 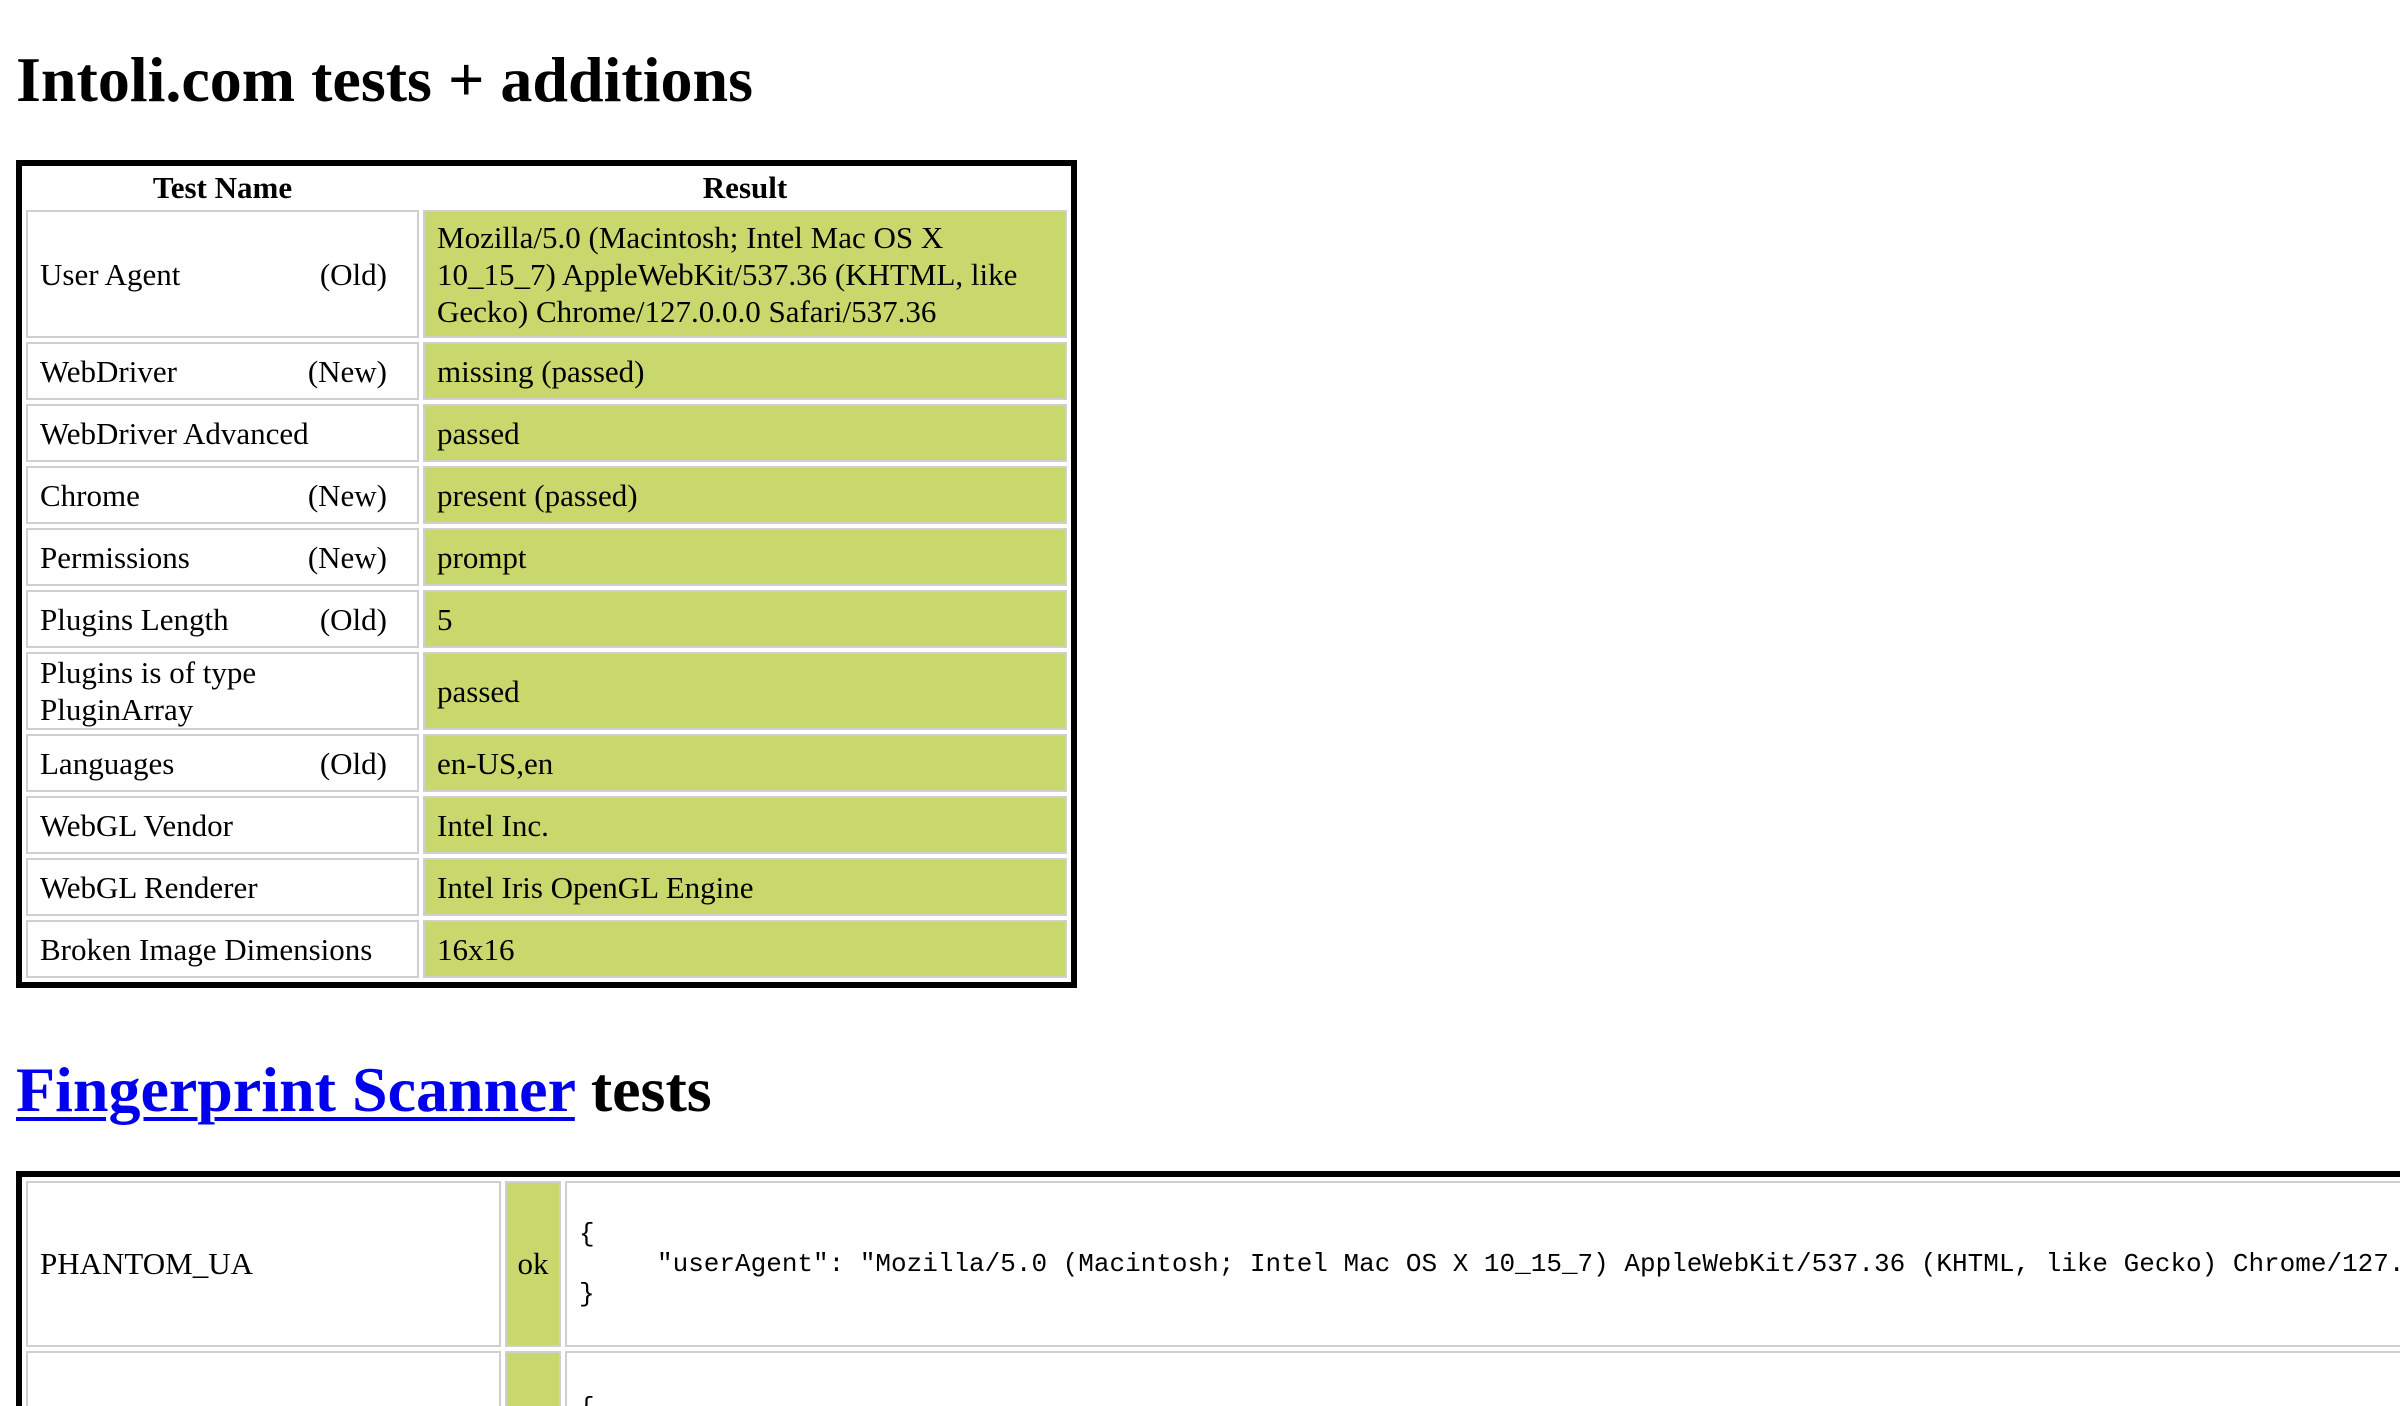 I want to click on test-result-cell: prompt, so click(x=745, y=557).